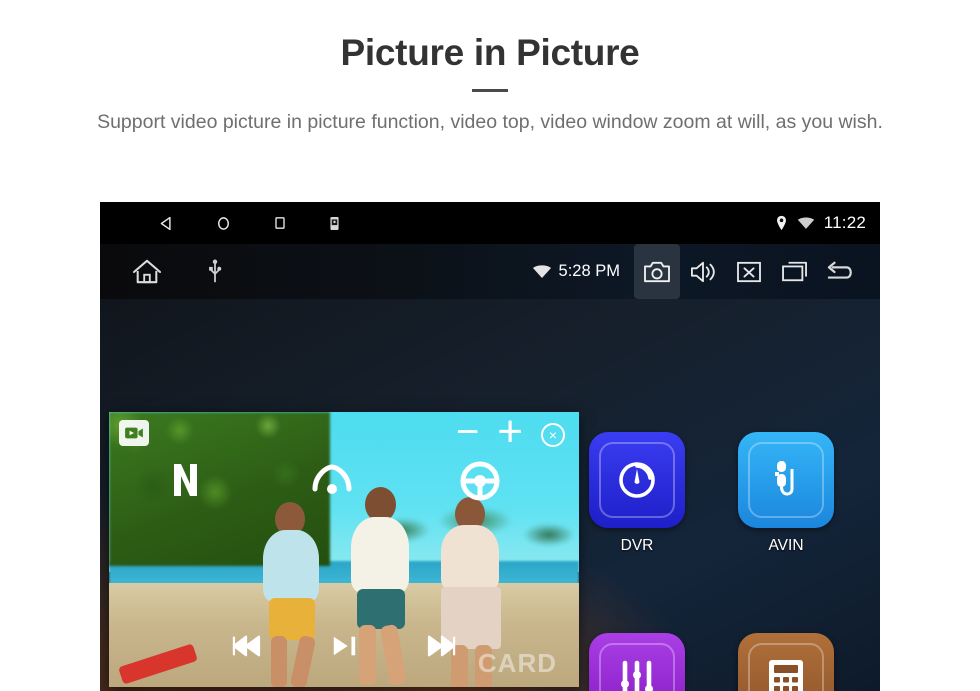 This screenshot has width=980, height=691. What do you see at coordinates (344, 435) in the screenshot?
I see `pip-window-controls: − + ×` at bounding box center [344, 435].